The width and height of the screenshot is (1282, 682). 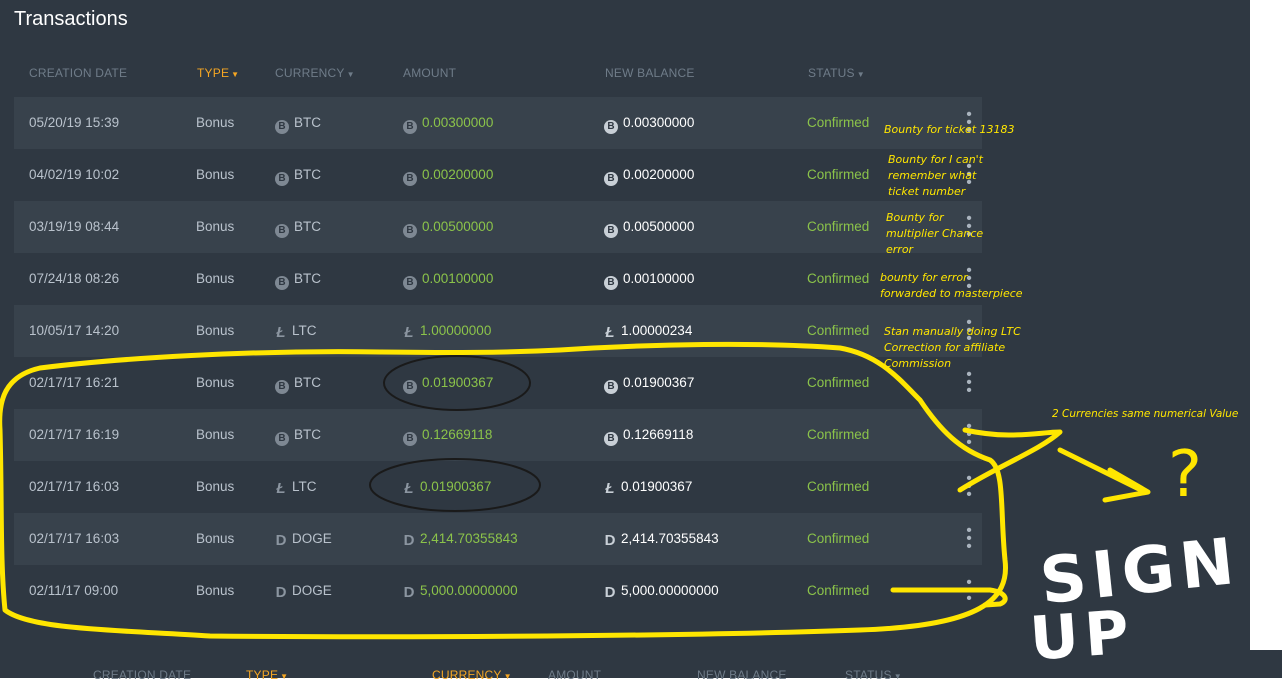 I want to click on row-balance-value: 1.00000234, so click(x=657, y=330).